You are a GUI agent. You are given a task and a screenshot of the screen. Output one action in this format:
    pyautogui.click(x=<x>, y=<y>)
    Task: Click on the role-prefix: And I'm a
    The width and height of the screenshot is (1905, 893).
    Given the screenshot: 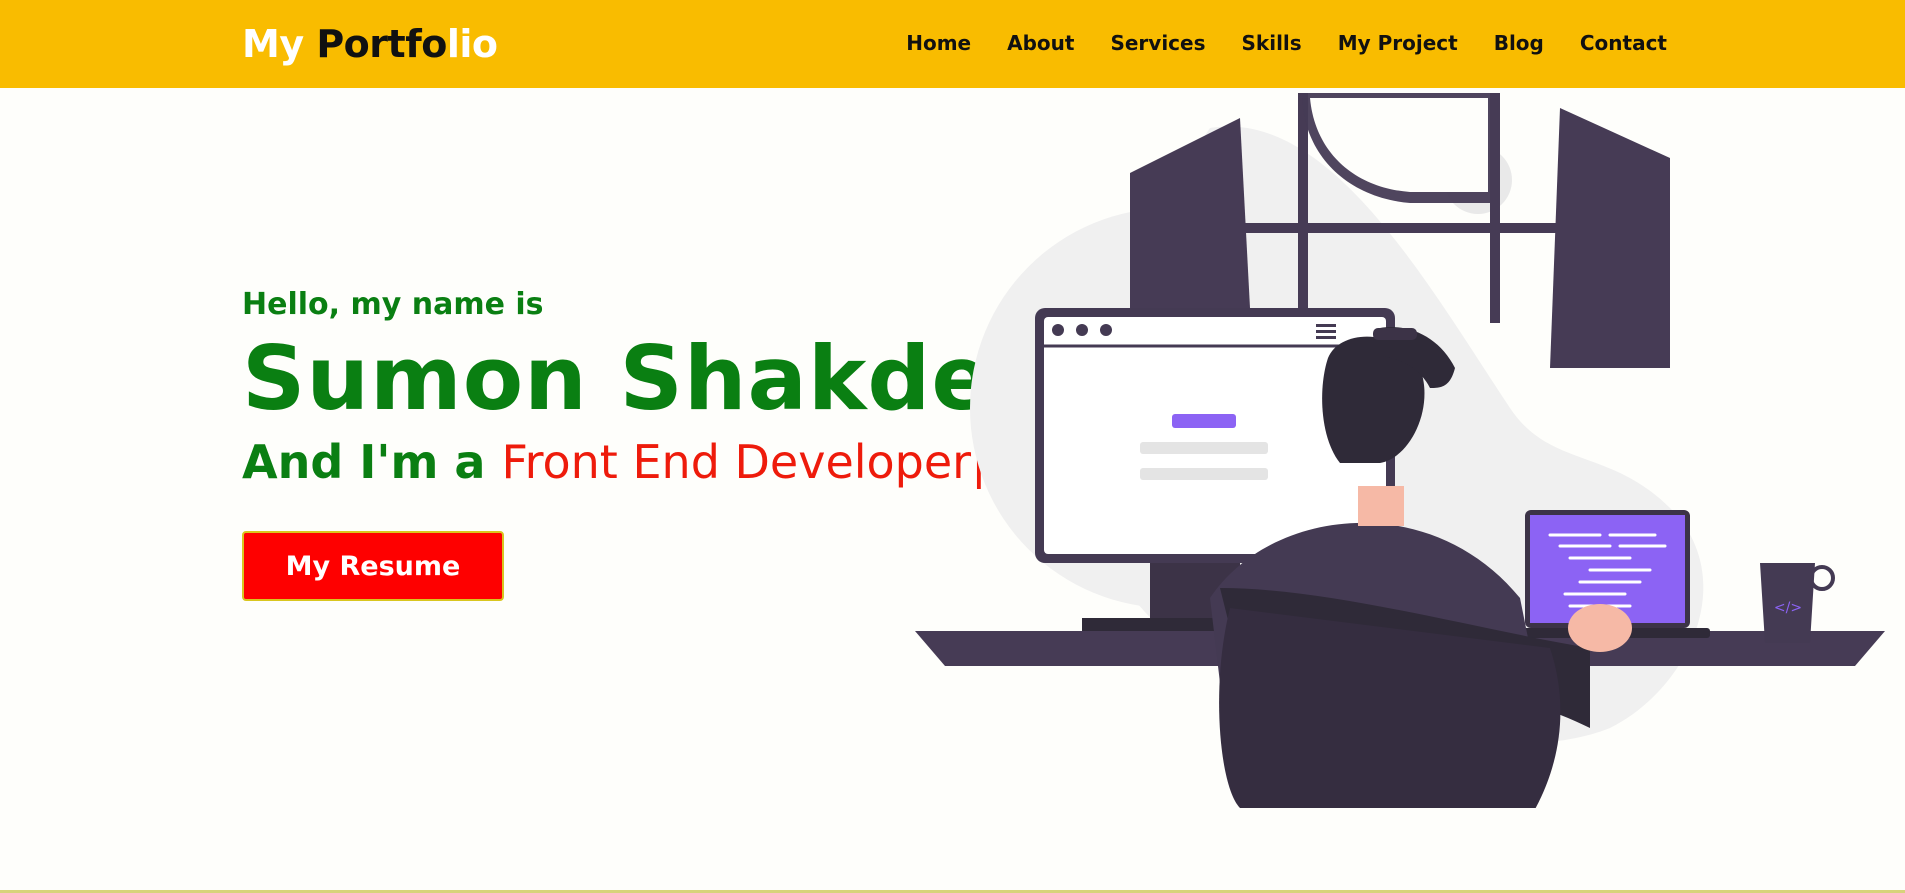 What is the action you would take?
    pyautogui.click(x=372, y=462)
    